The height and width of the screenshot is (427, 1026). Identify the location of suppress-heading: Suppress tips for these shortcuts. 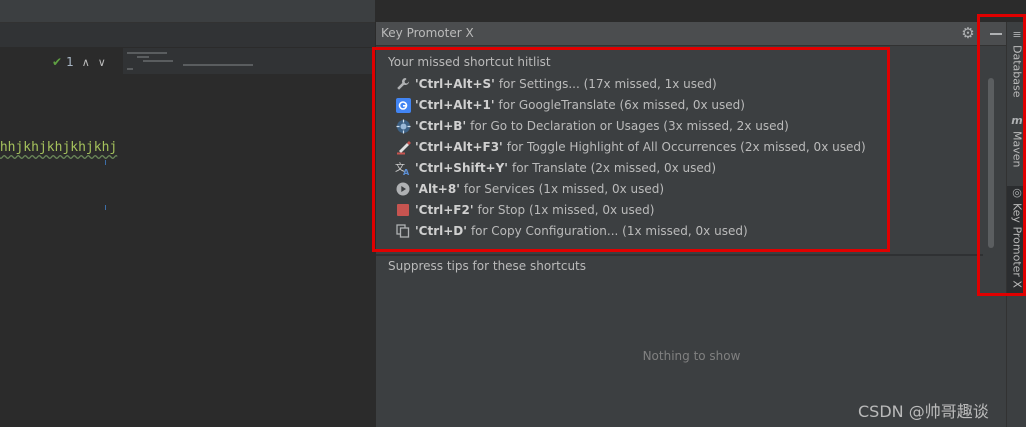
(487, 266).